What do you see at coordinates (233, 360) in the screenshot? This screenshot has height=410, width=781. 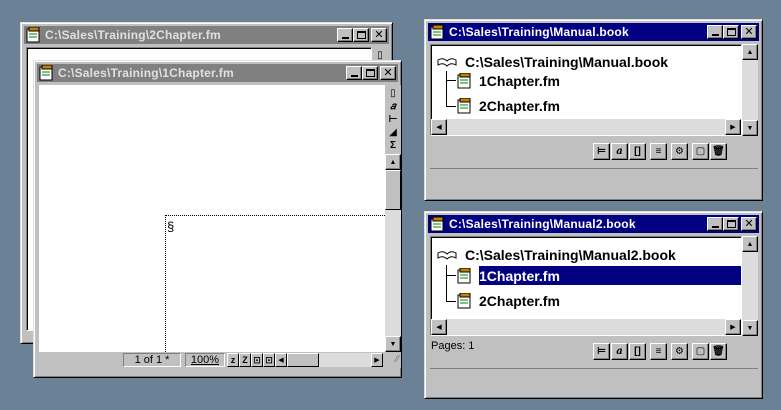 I see `zoom-out-button: z` at bounding box center [233, 360].